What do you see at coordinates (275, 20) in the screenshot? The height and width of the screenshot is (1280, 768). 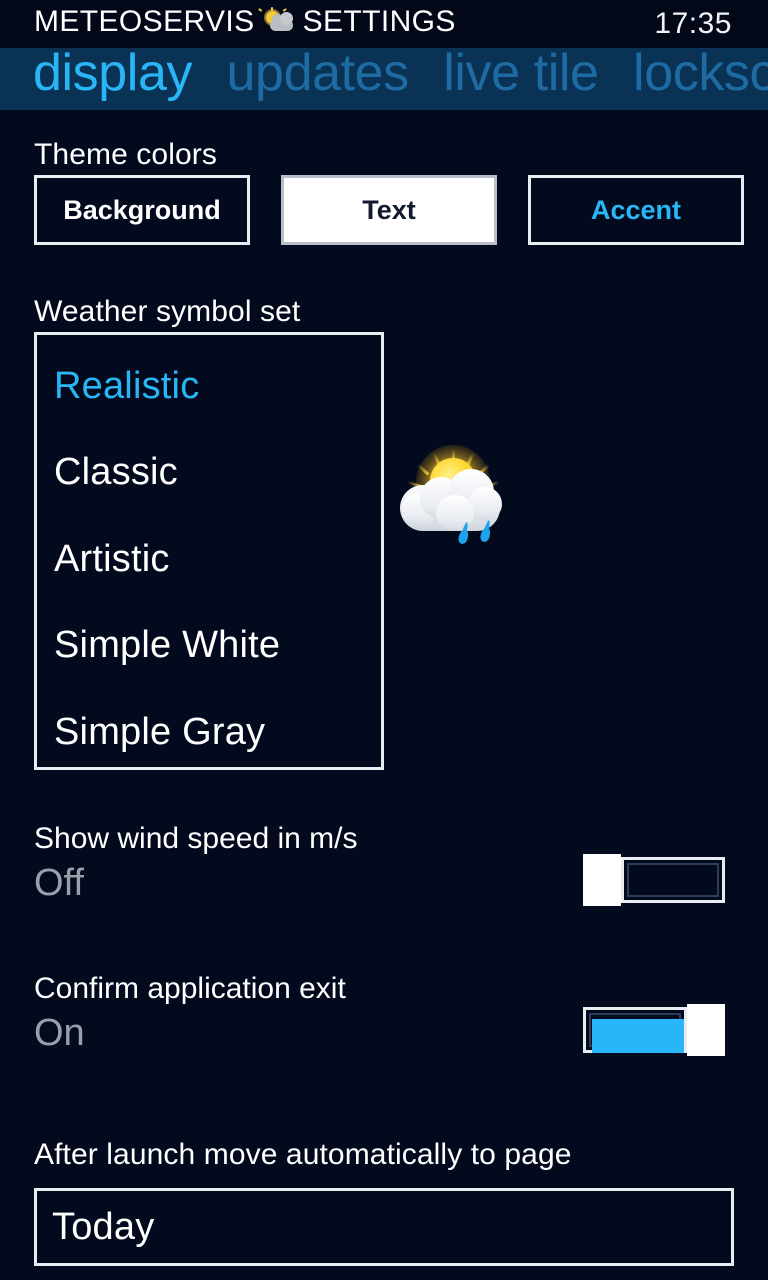 I see `sun-behind-cloud-icon` at bounding box center [275, 20].